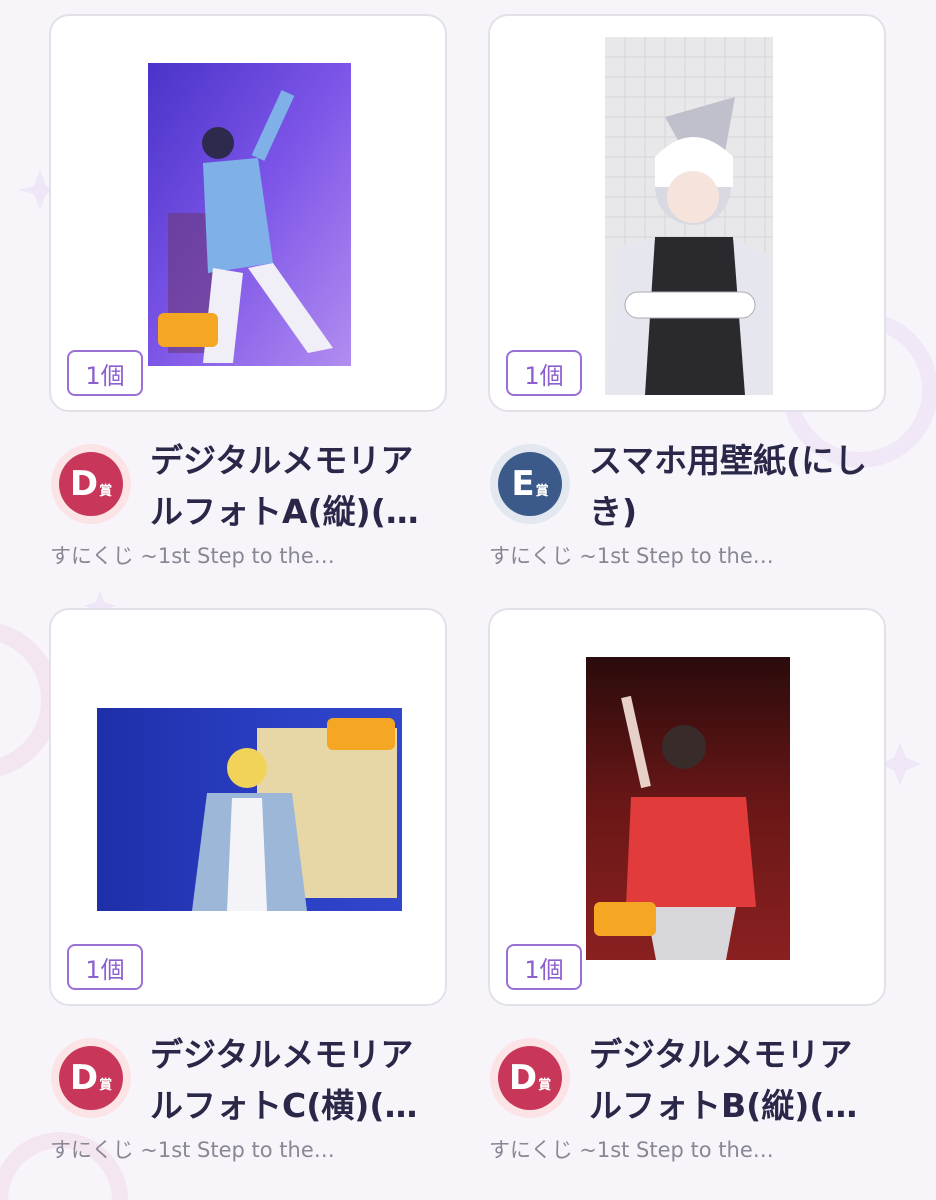 The width and height of the screenshot is (936, 1200). I want to click on item-title: スマホ用壁紙(にしき), so click(734, 486).